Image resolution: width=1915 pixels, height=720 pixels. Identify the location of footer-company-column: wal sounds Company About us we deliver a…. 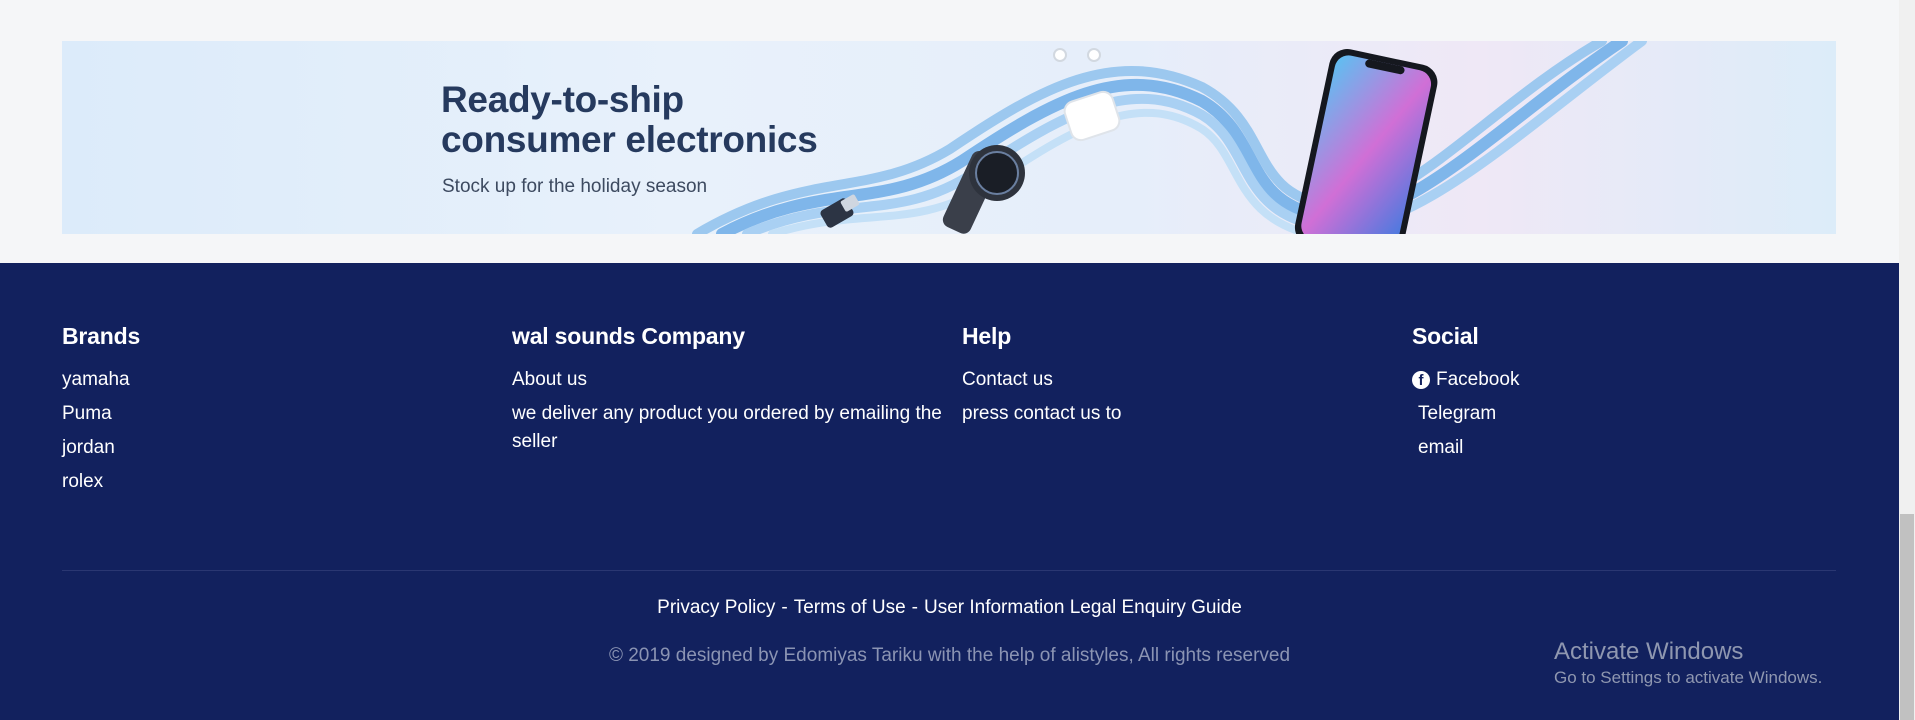
(727, 389).